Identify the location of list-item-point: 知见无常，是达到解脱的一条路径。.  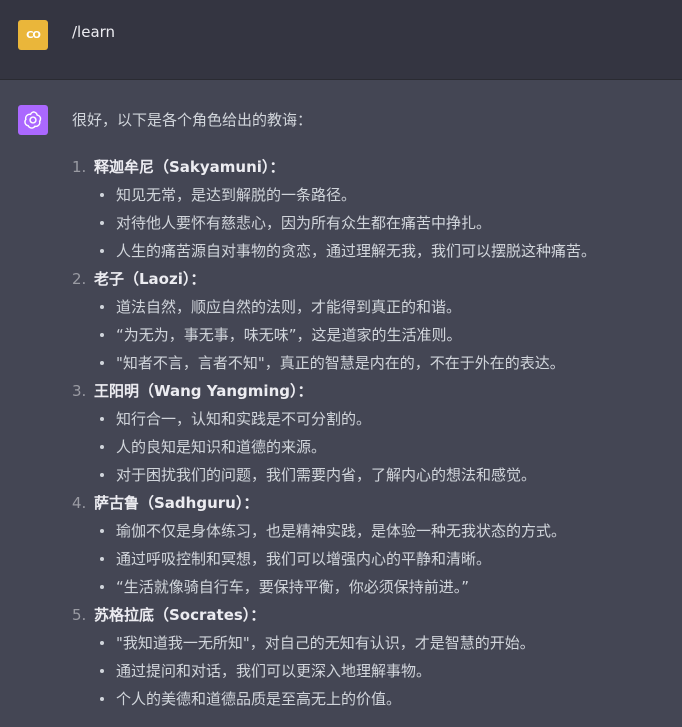
(236, 195).